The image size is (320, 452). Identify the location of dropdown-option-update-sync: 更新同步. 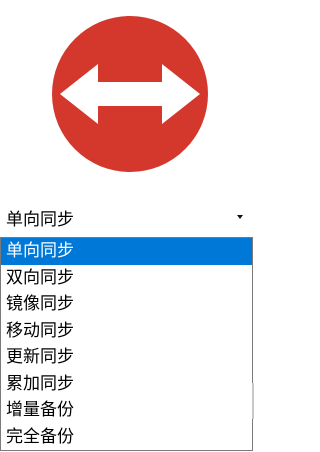
(126, 357).